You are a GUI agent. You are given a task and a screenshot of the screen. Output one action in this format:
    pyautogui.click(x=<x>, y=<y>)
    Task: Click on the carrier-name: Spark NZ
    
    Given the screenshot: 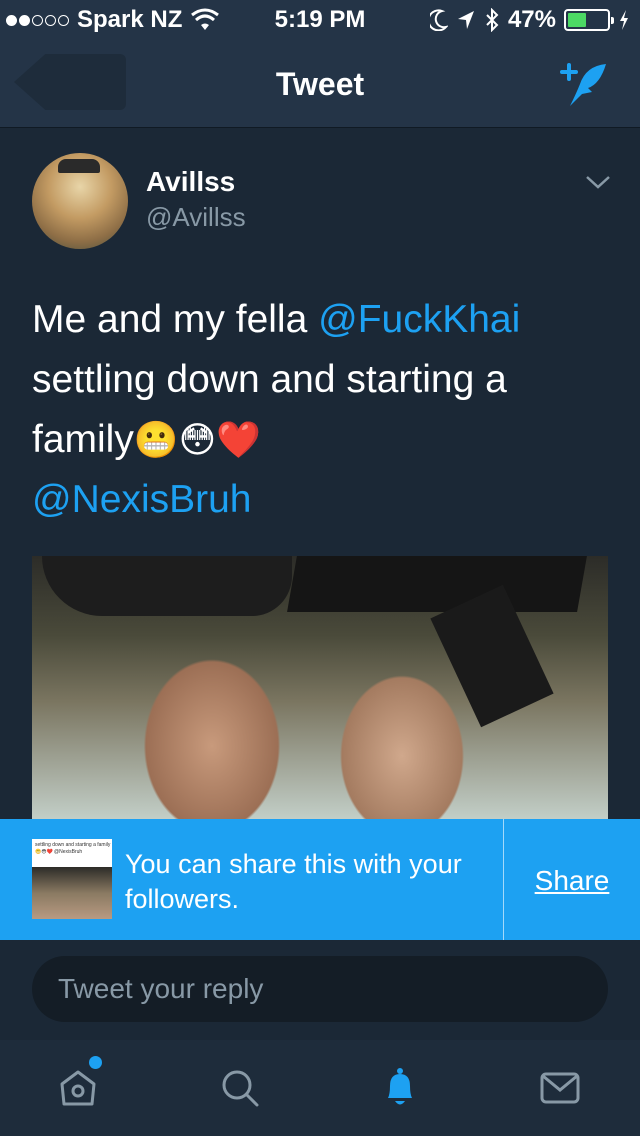 What is the action you would take?
    pyautogui.click(x=130, y=19)
    